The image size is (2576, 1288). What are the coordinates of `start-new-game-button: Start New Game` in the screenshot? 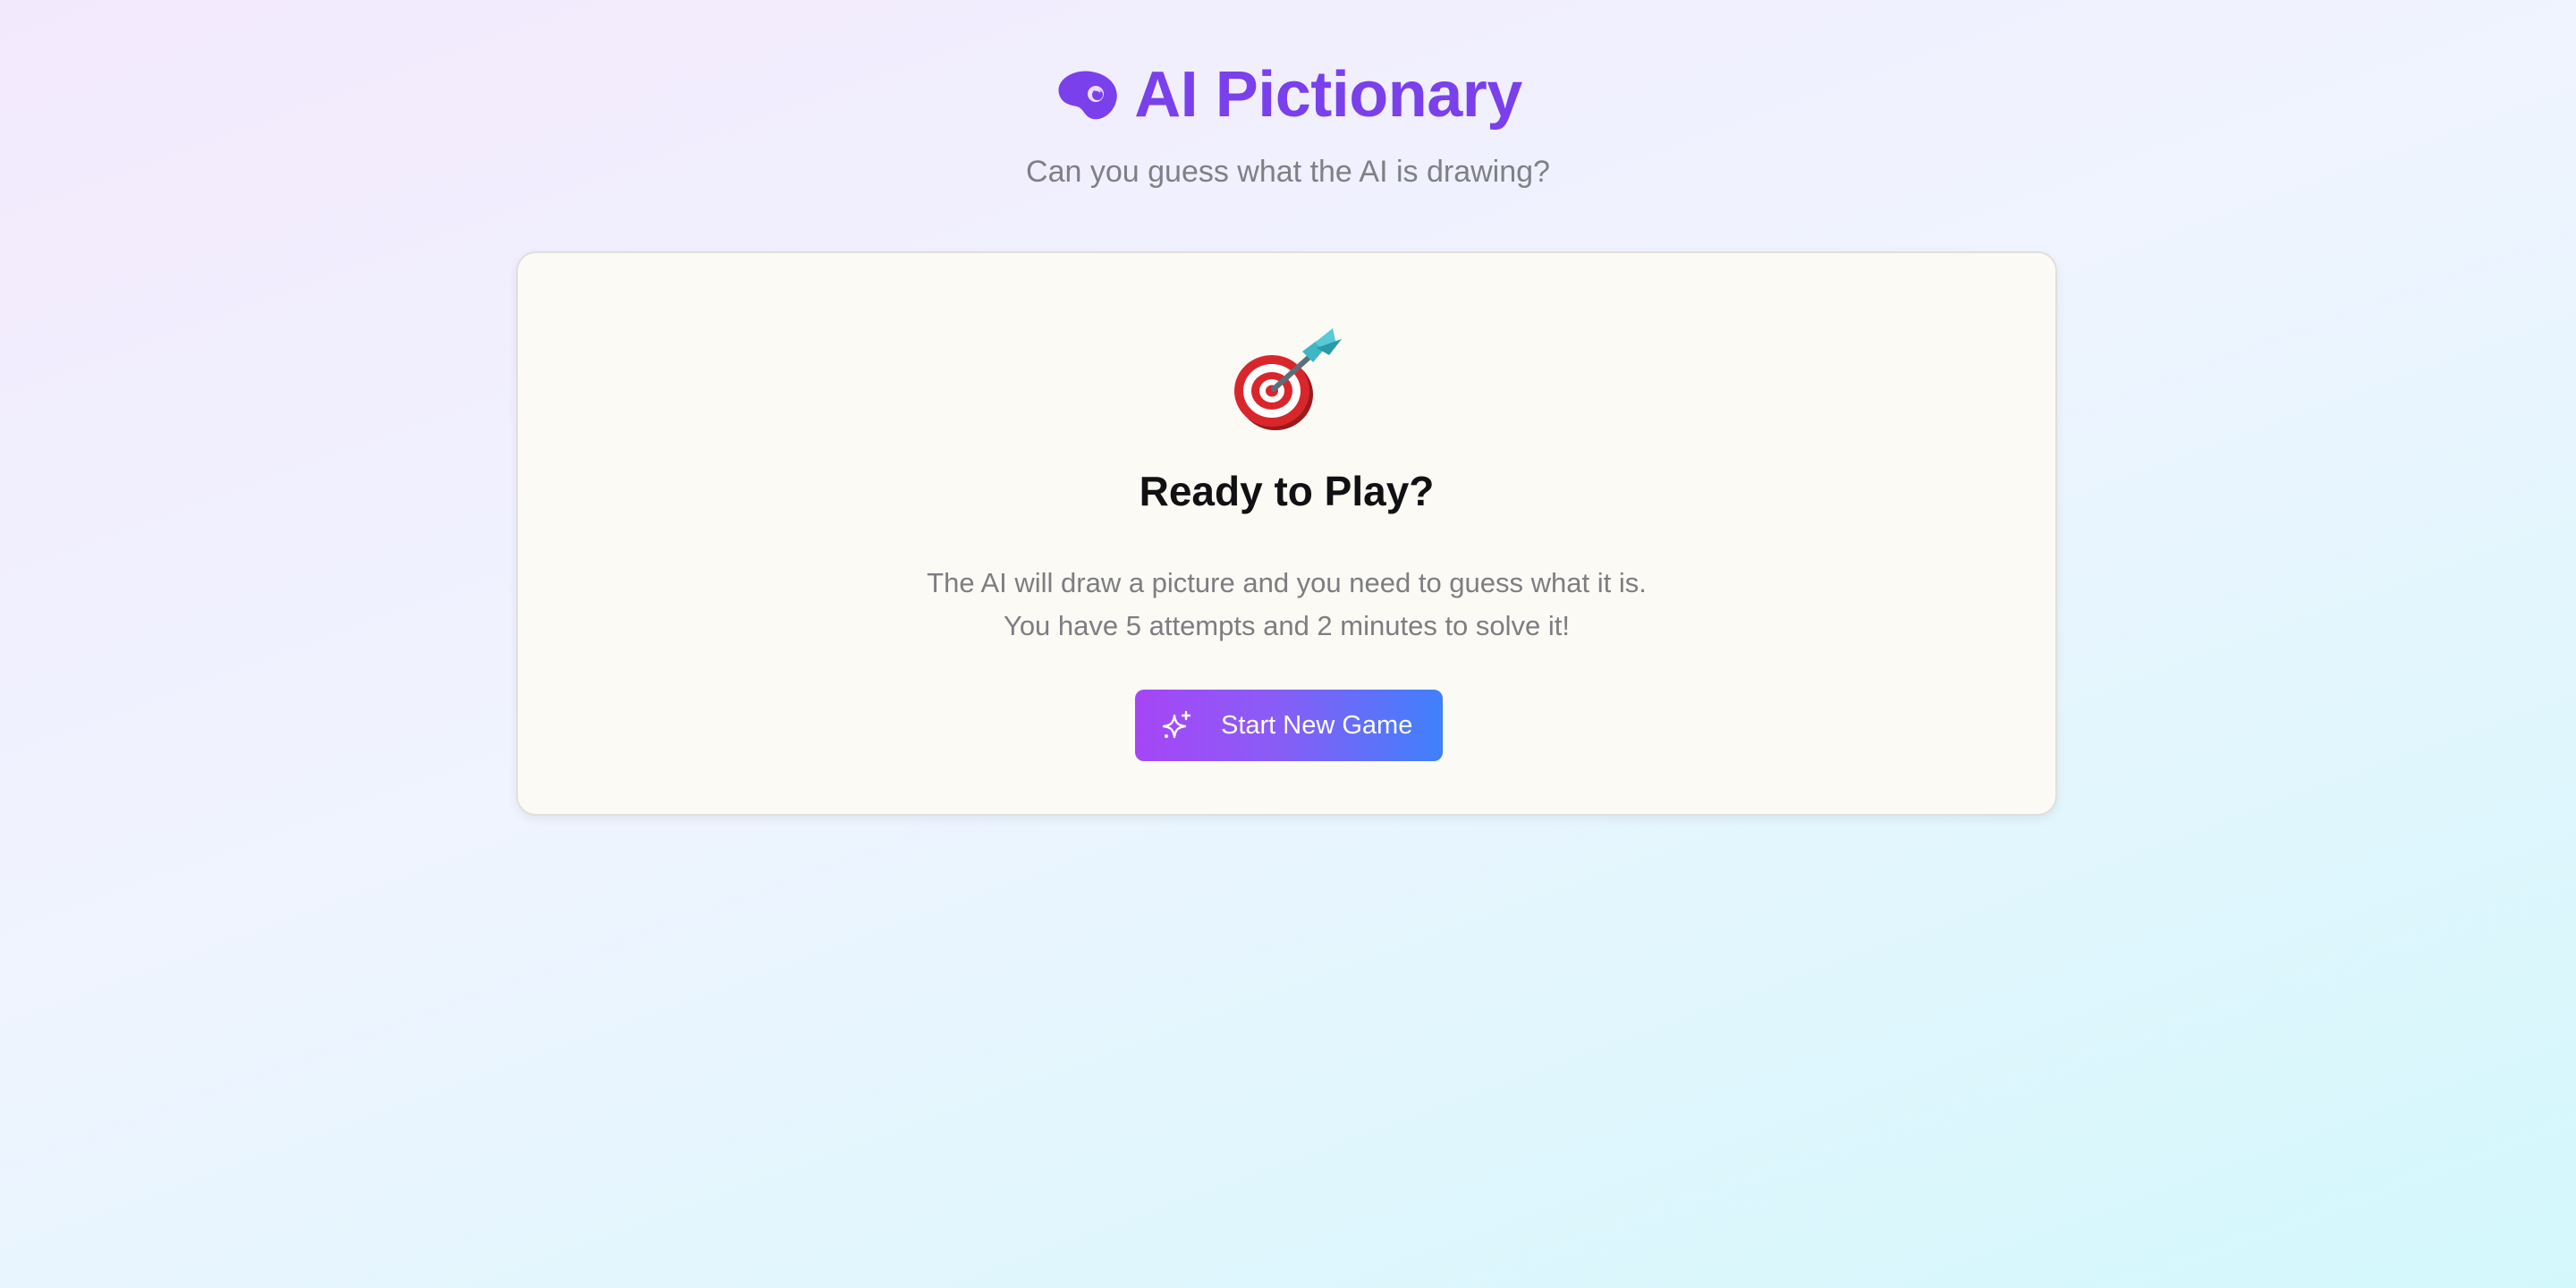 It's located at (1289, 725).